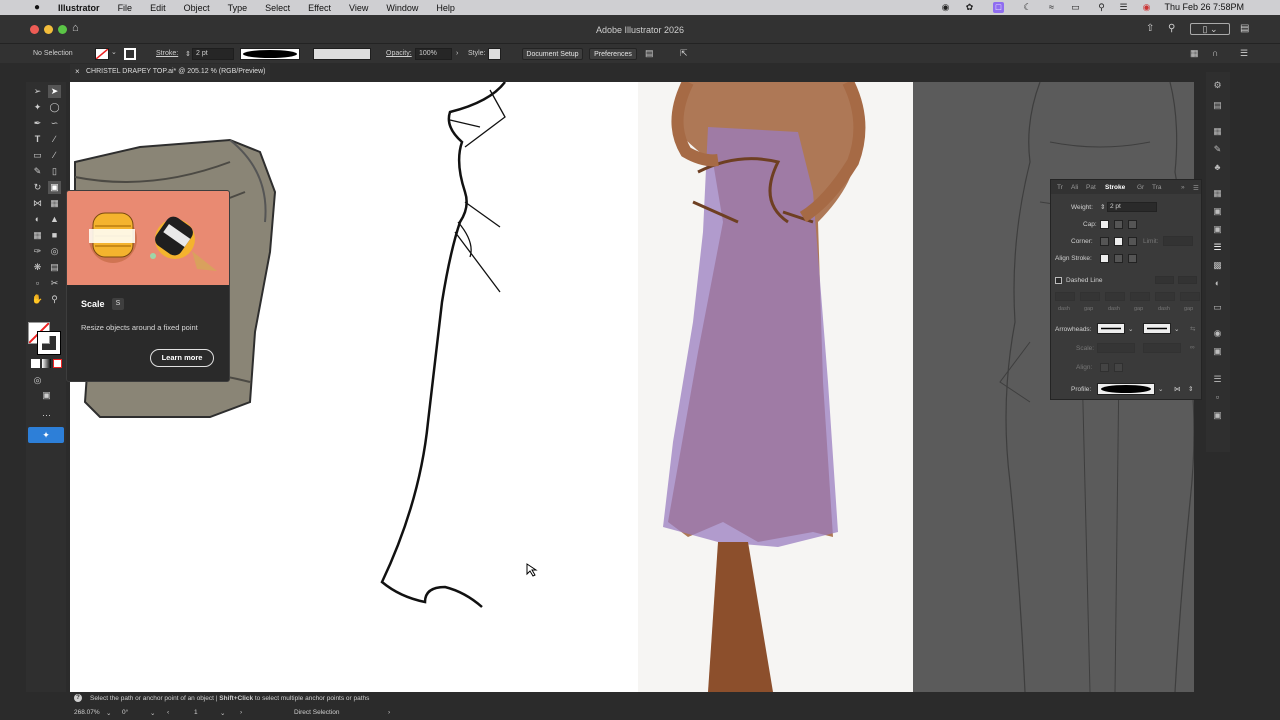  What do you see at coordinates (1217, 193) in the screenshot?
I see `align-panel-icon: ▦` at bounding box center [1217, 193].